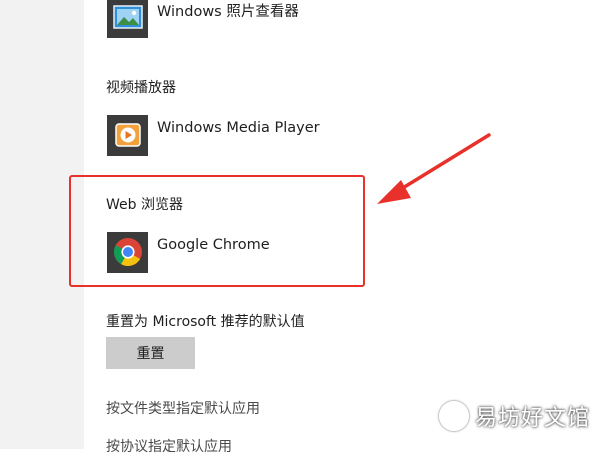 The width and height of the screenshot is (600, 456). Describe the element at coordinates (532, 418) in the screenshot. I see `watermark-text: 易坊好文馆` at that location.